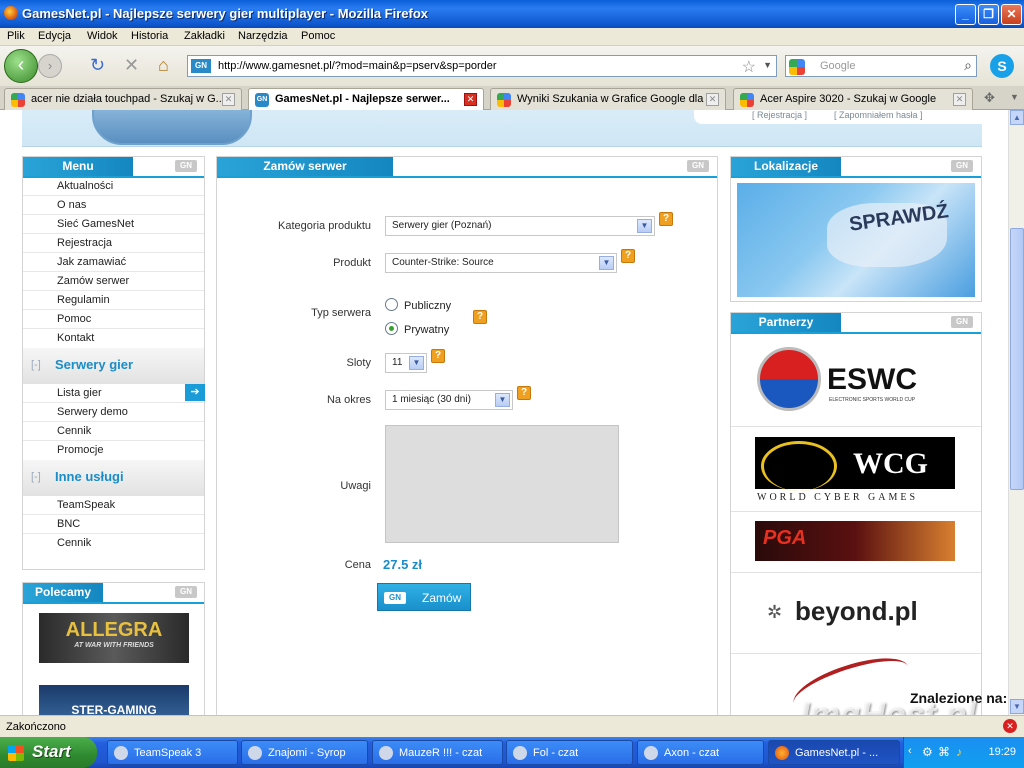  Describe the element at coordinates (131, 65) in the screenshot. I see `stop-icon: ✕` at that location.